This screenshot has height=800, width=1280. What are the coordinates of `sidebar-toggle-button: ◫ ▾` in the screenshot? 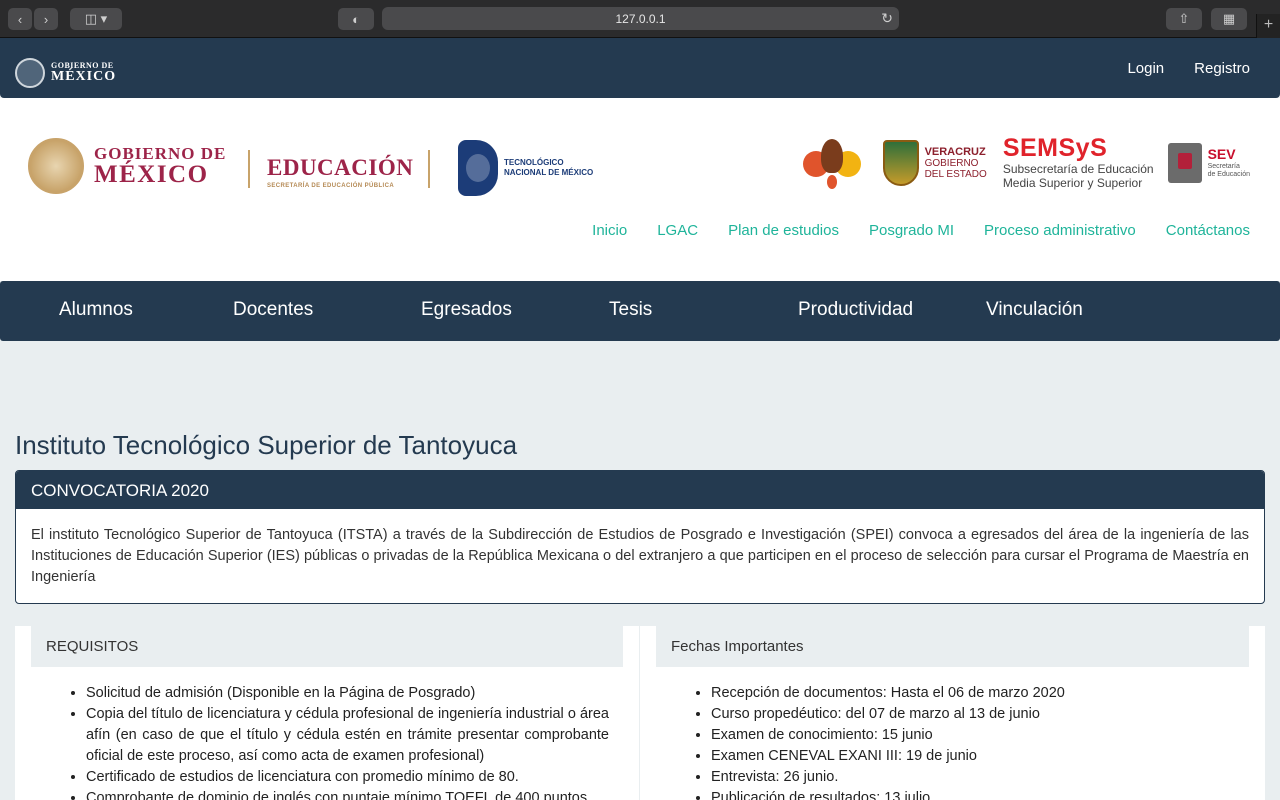 It's located at (96, 19).